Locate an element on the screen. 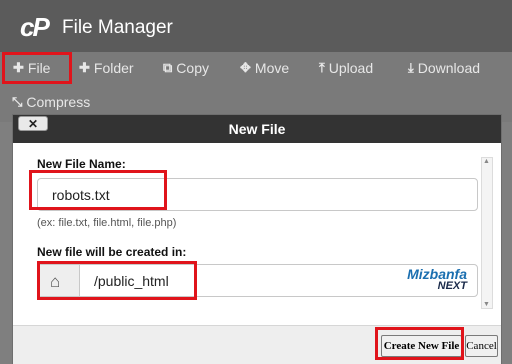 This screenshot has height=364, width=512. location-label: New file will be created in: is located at coordinates (112, 252).